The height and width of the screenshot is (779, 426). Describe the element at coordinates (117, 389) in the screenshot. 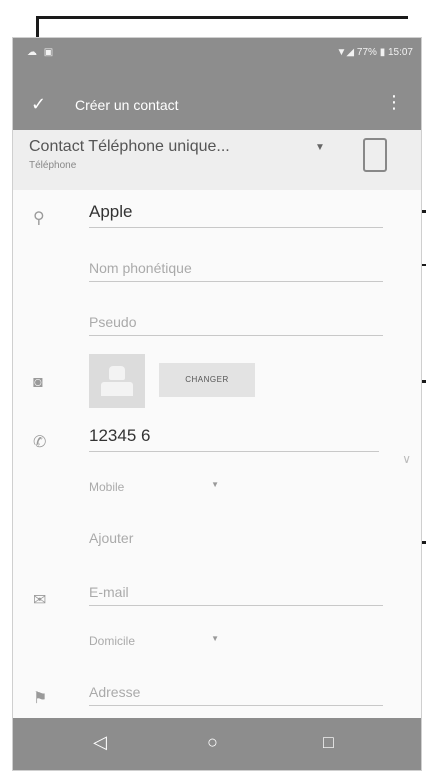

I see `avatar-body` at that location.